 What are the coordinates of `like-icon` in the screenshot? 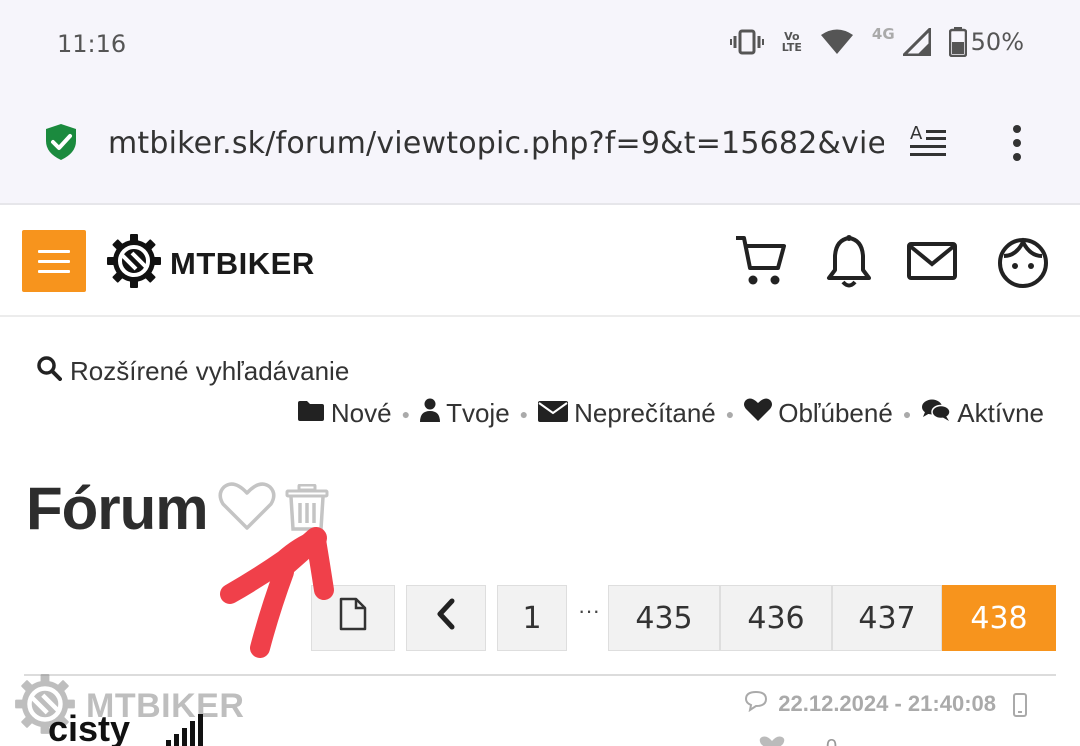 It's located at (772, 741).